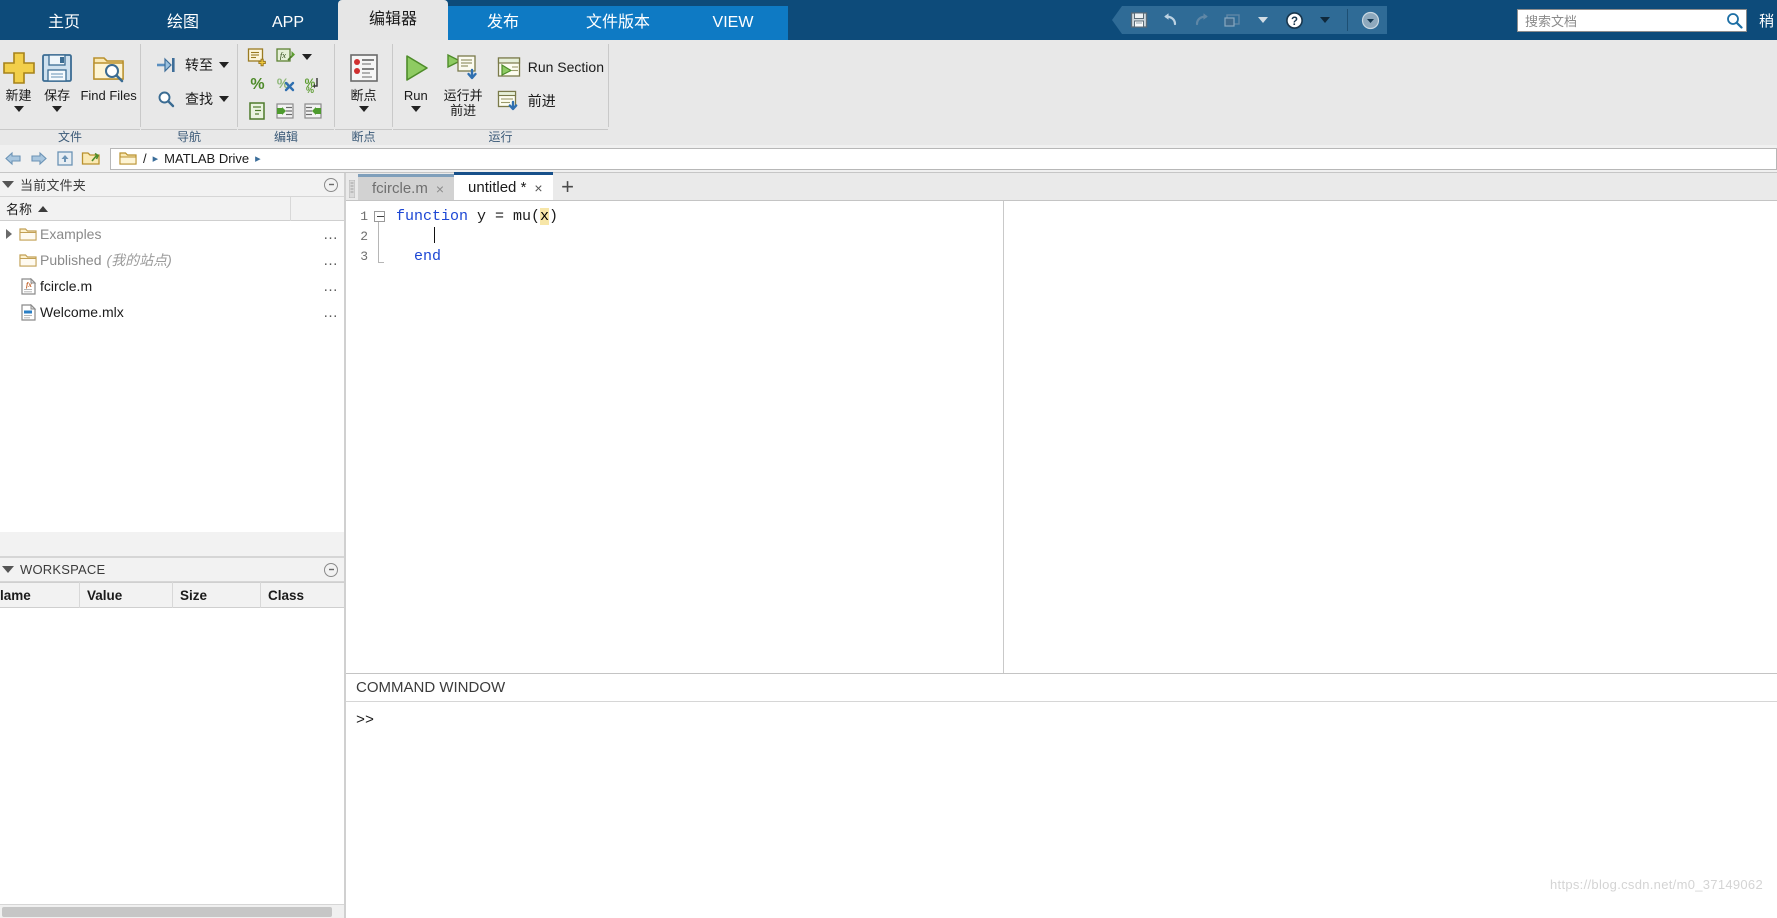  Describe the element at coordinates (1325, 20) in the screenshot. I see `help-dropdown-caret-icon` at that location.